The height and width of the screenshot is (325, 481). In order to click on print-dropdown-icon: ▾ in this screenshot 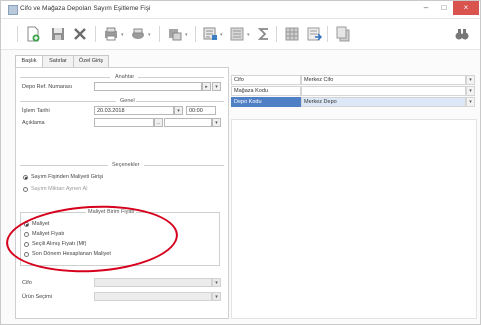, I will do `click(149, 35)`.